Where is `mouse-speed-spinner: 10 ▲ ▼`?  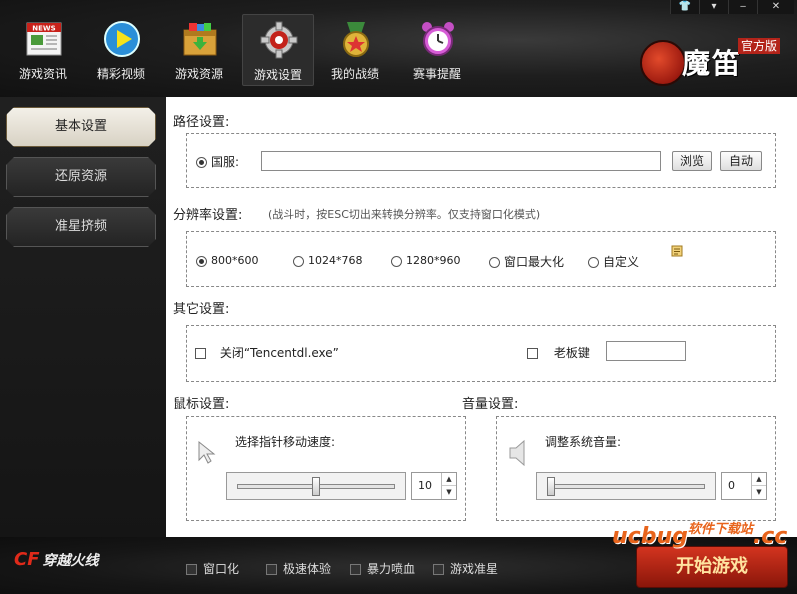 mouse-speed-spinner: 10 ▲ ▼ is located at coordinates (434, 486).